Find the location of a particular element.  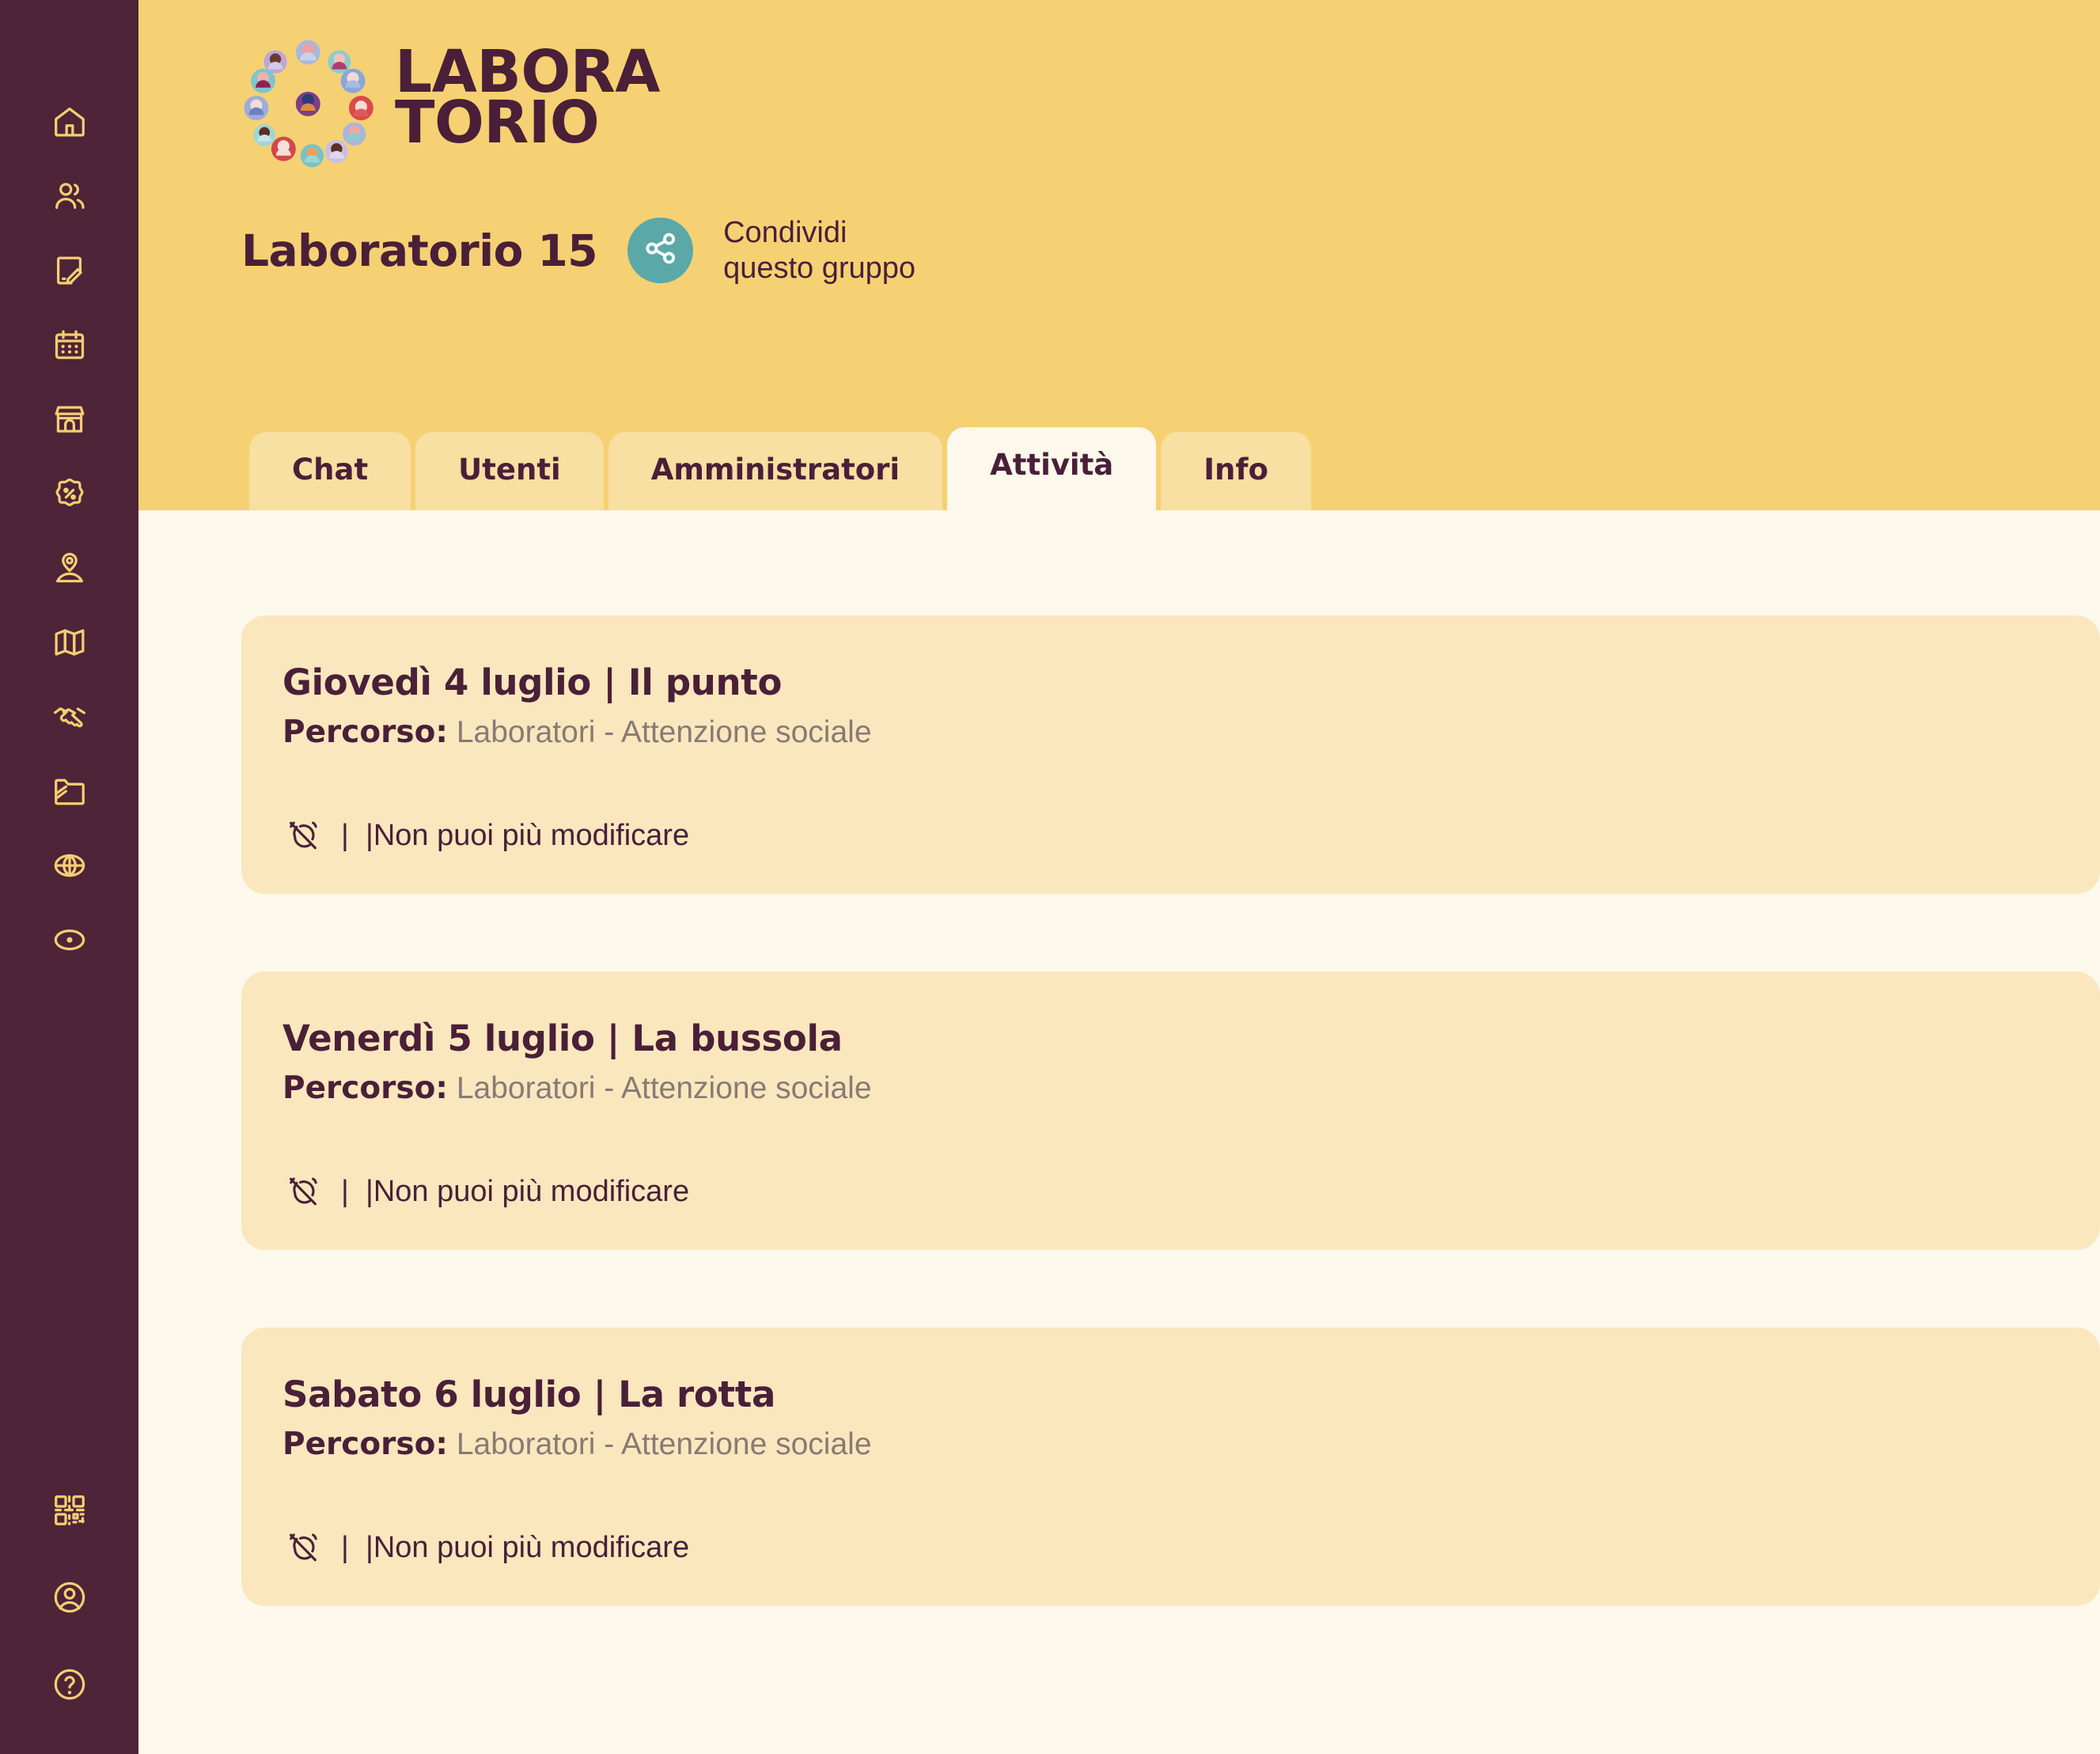

tab-attivita: Attività is located at coordinates (1052, 468).